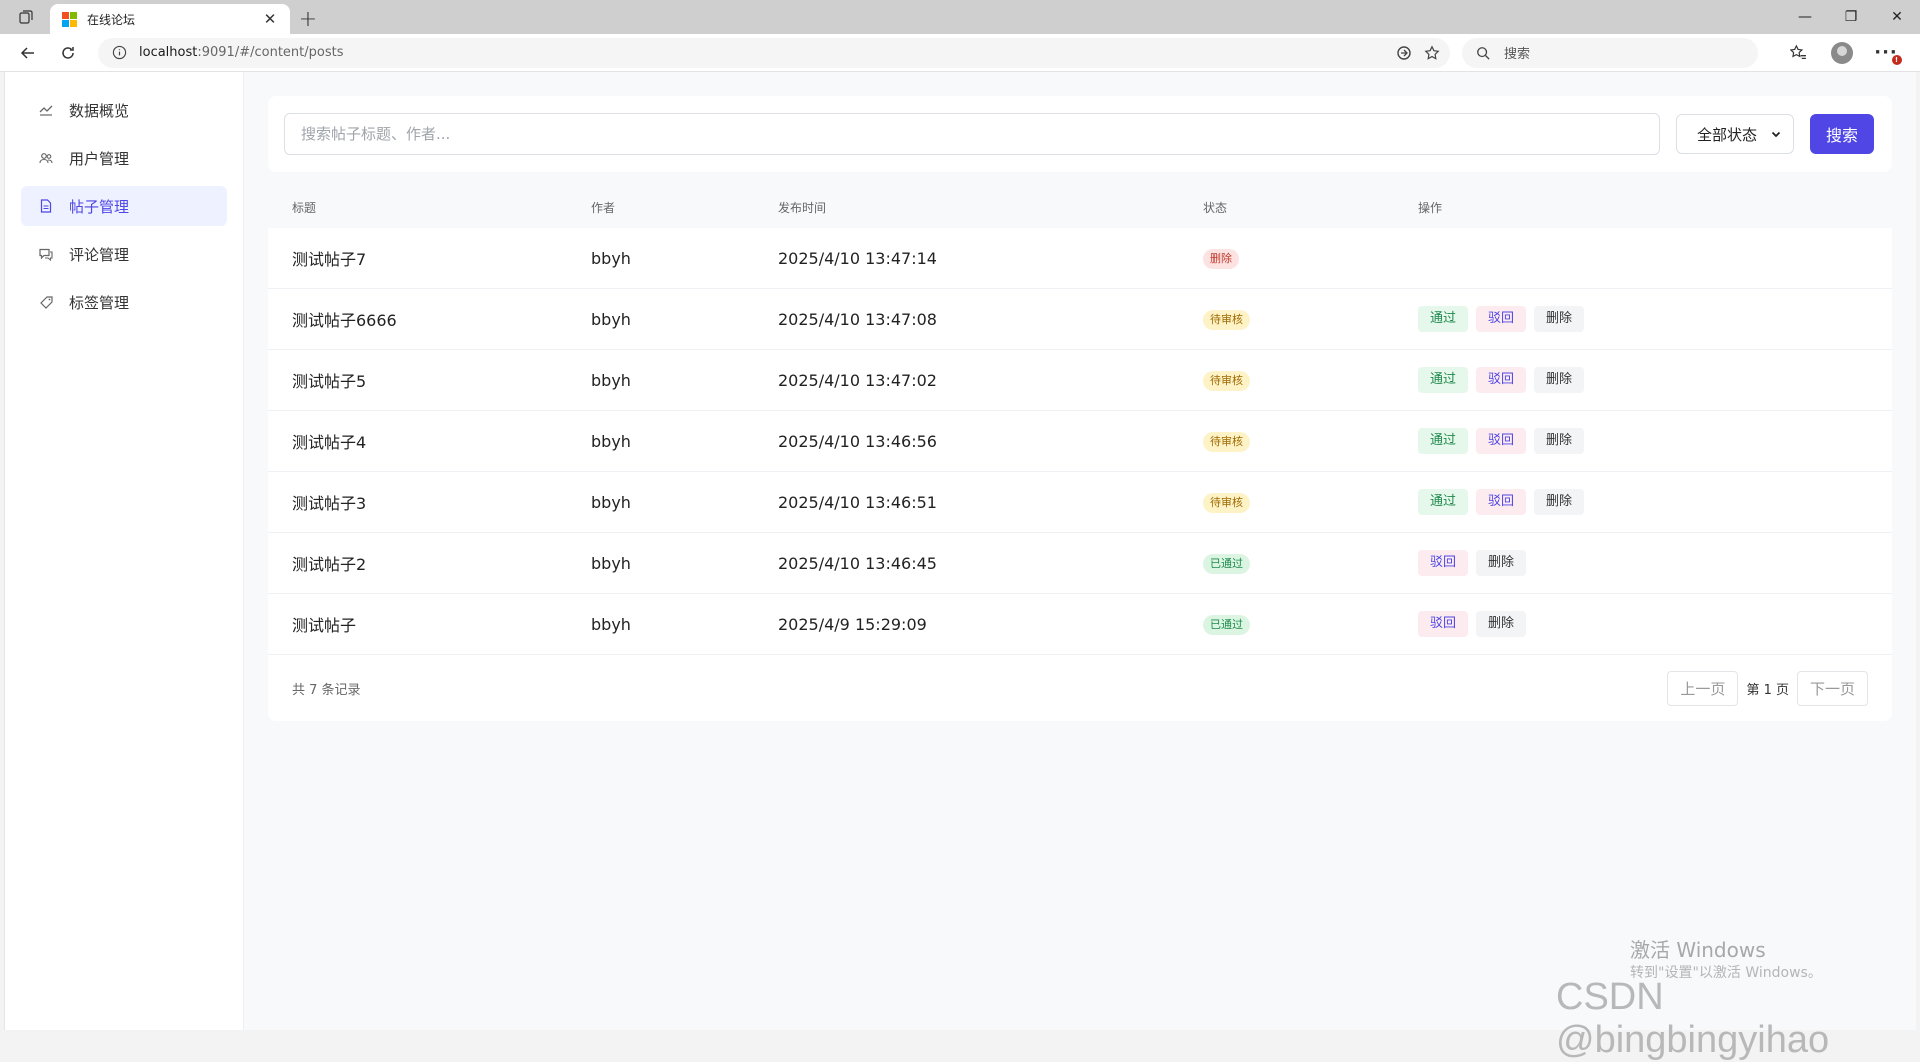 The image size is (1920, 1062). Describe the element at coordinates (761, 52) in the screenshot. I see `url-text: localhost:9091/#/content/posts` at that location.